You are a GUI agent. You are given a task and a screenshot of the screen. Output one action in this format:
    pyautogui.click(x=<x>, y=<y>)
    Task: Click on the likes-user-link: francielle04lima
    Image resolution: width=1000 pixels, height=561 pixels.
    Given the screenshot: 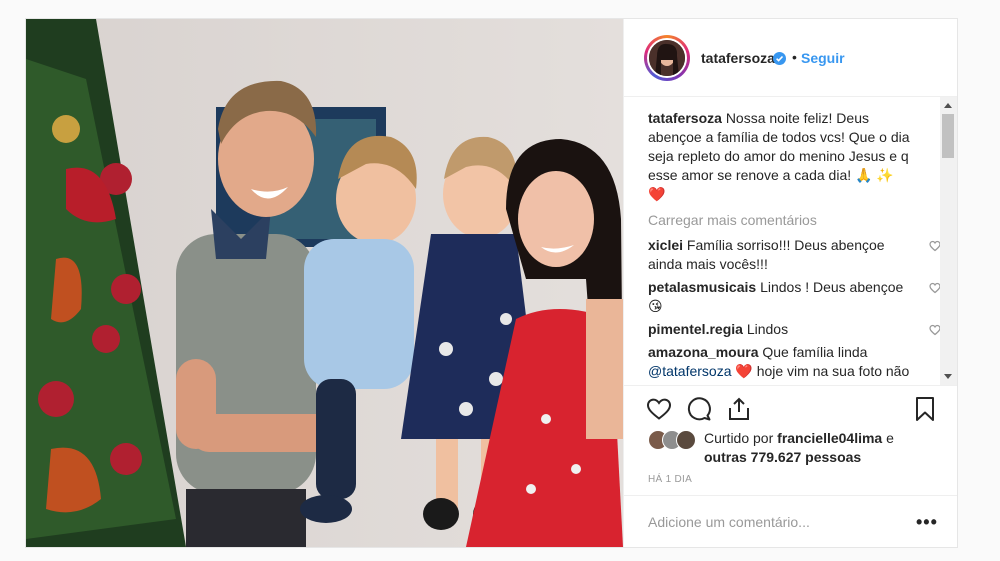 What is the action you would take?
    pyautogui.click(x=829, y=438)
    